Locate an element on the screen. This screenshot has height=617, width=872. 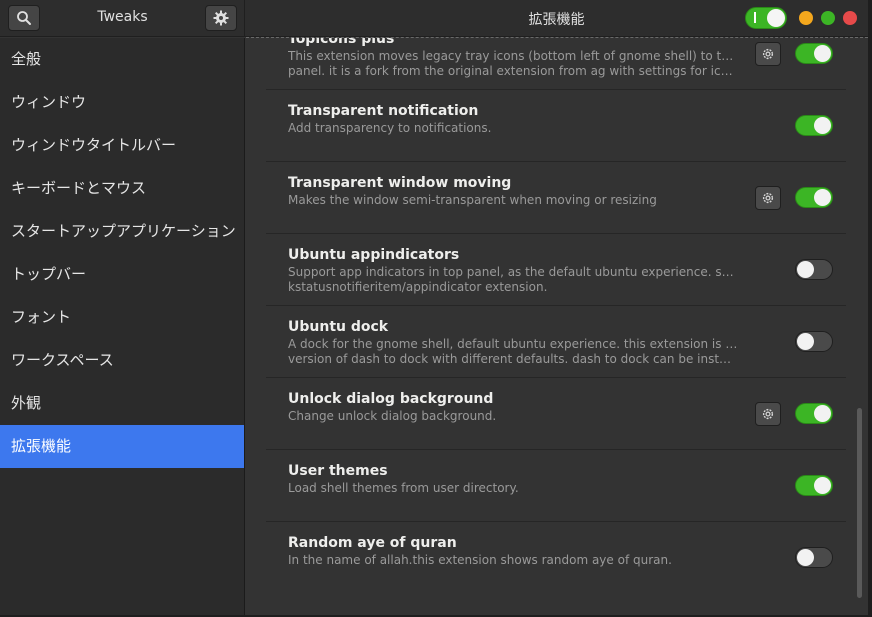
description-line: Change unlock dialog background. is located at coordinates (392, 416).